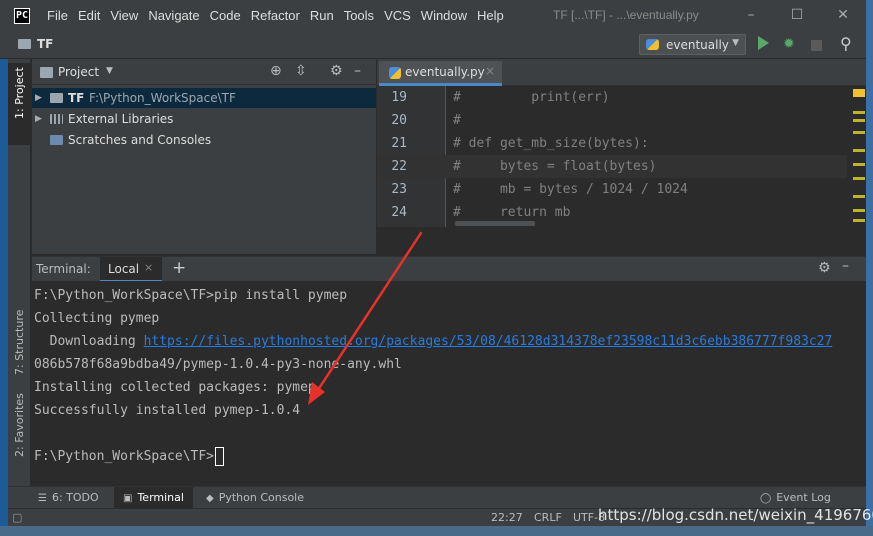 The width and height of the screenshot is (873, 536). What do you see at coordinates (45, 44) in the screenshot?
I see `breadcrumb-project: TF` at bounding box center [45, 44].